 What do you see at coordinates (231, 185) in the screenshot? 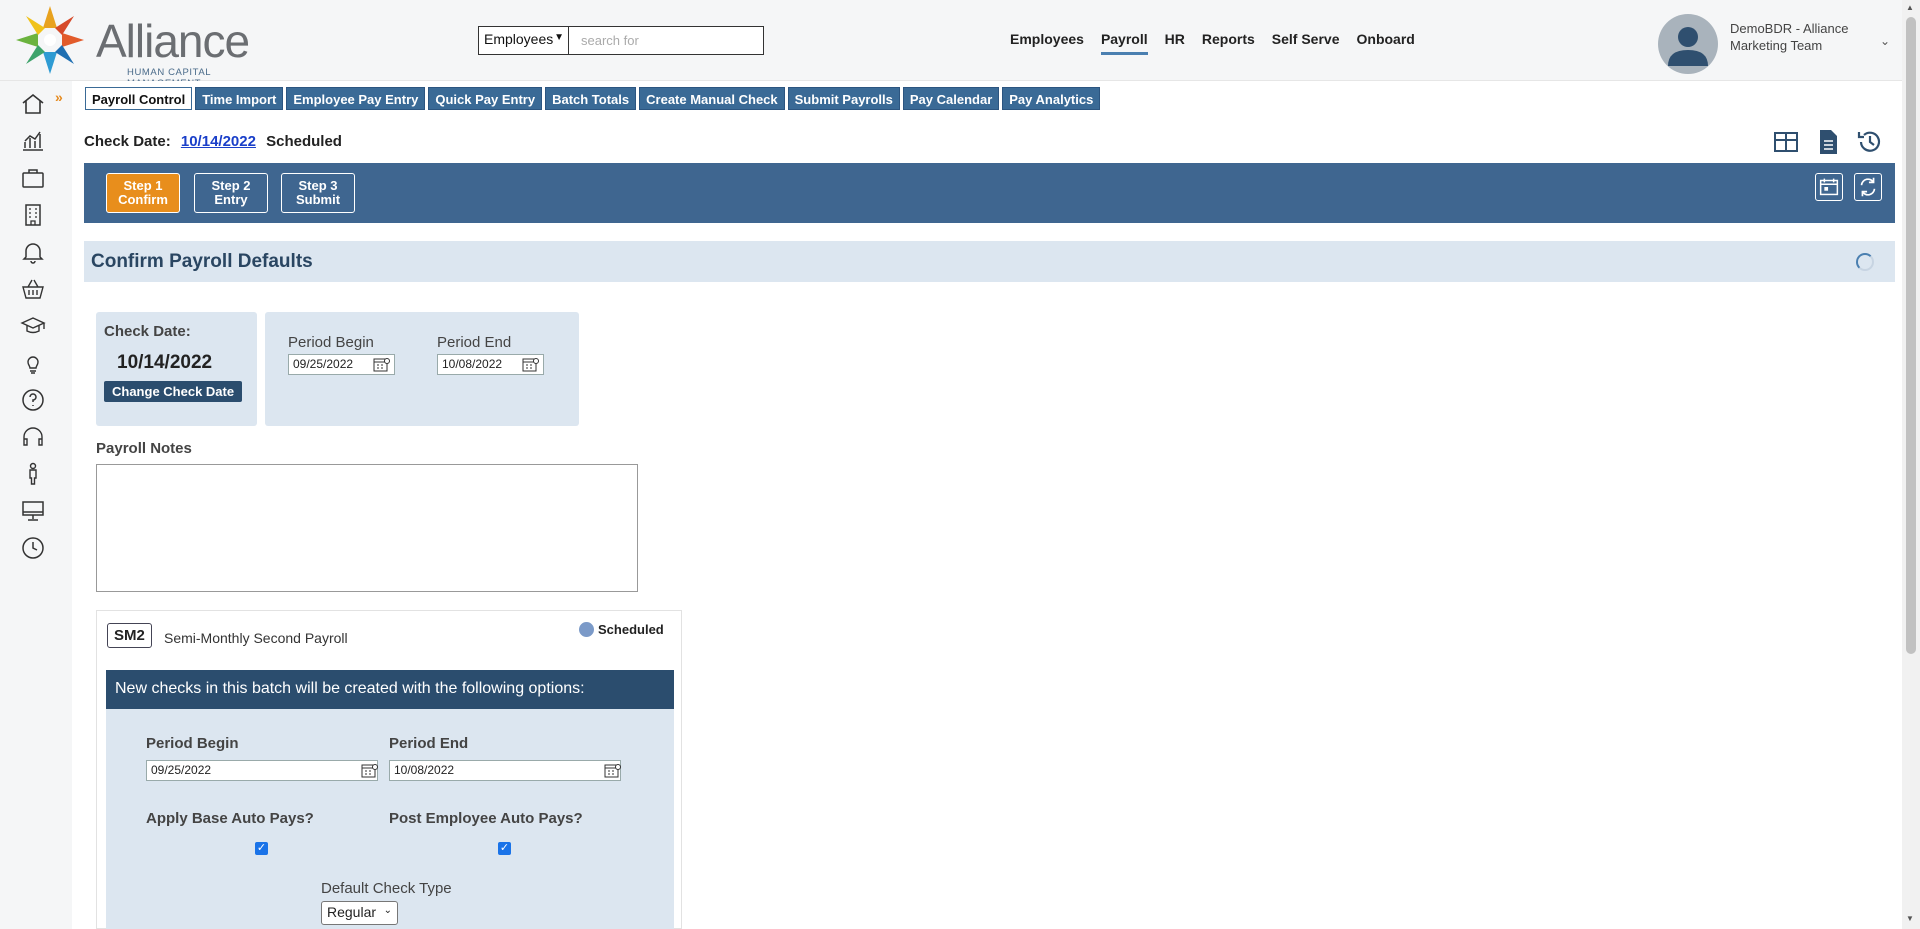
I see `step-2-label: Step 2` at bounding box center [231, 185].